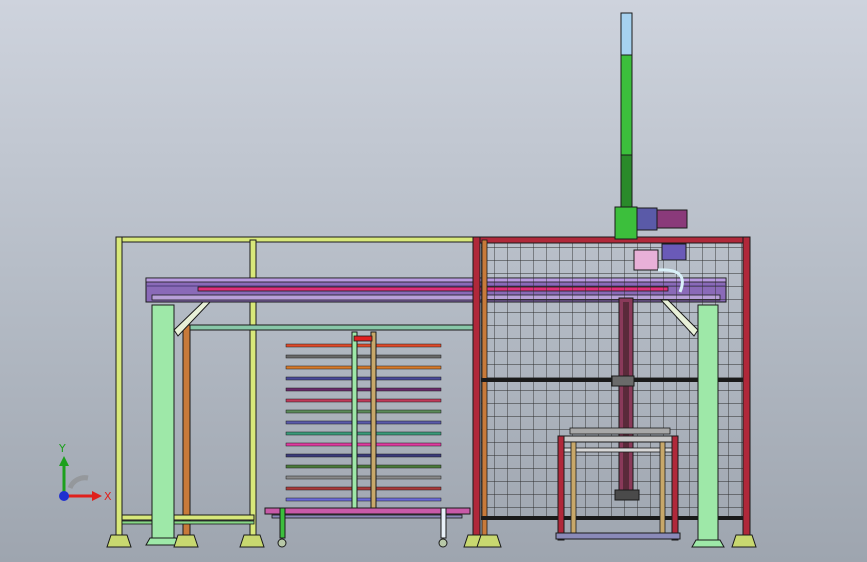  I want to click on fence-top-beam, so click(613, 240).